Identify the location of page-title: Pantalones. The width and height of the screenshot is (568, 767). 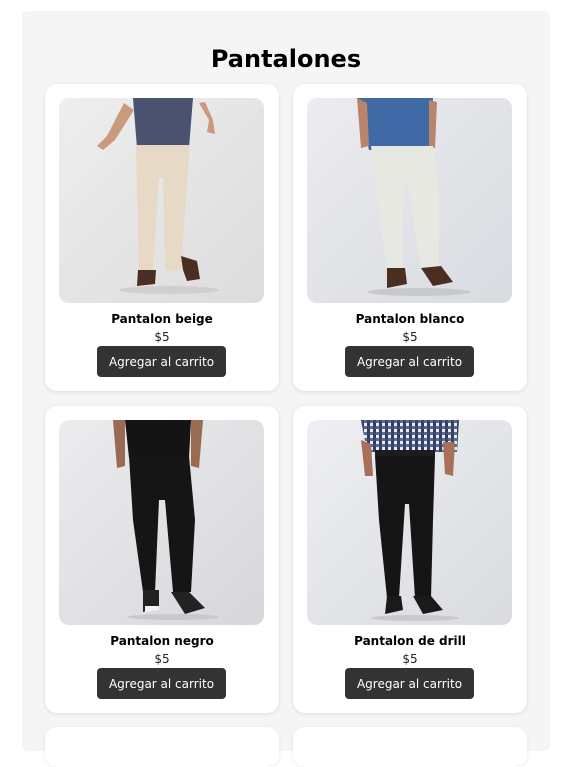
(286, 59).